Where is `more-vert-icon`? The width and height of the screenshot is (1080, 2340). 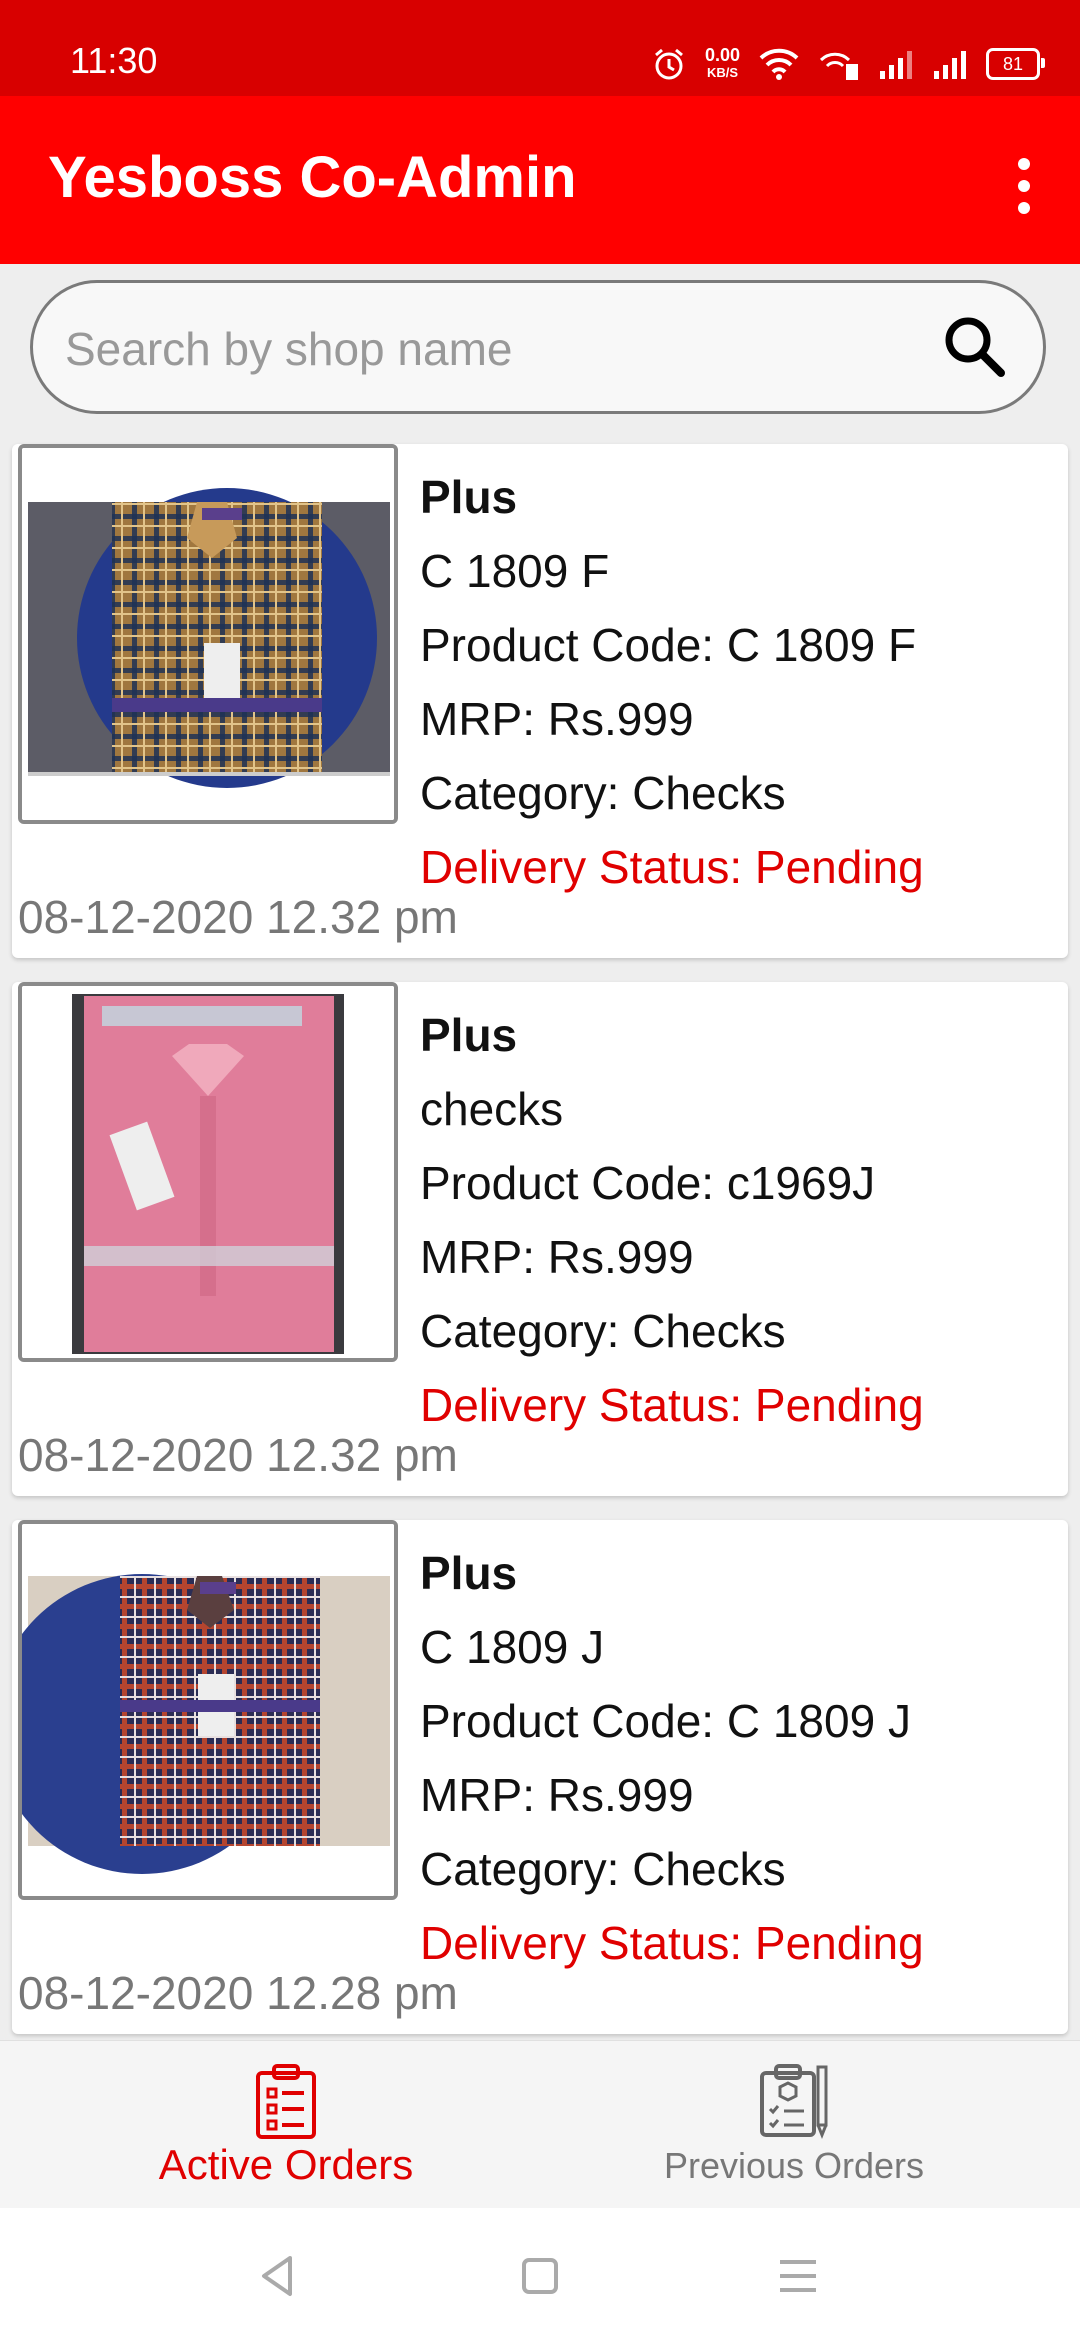 more-vert-icon is located at coordinates (1024, 186).